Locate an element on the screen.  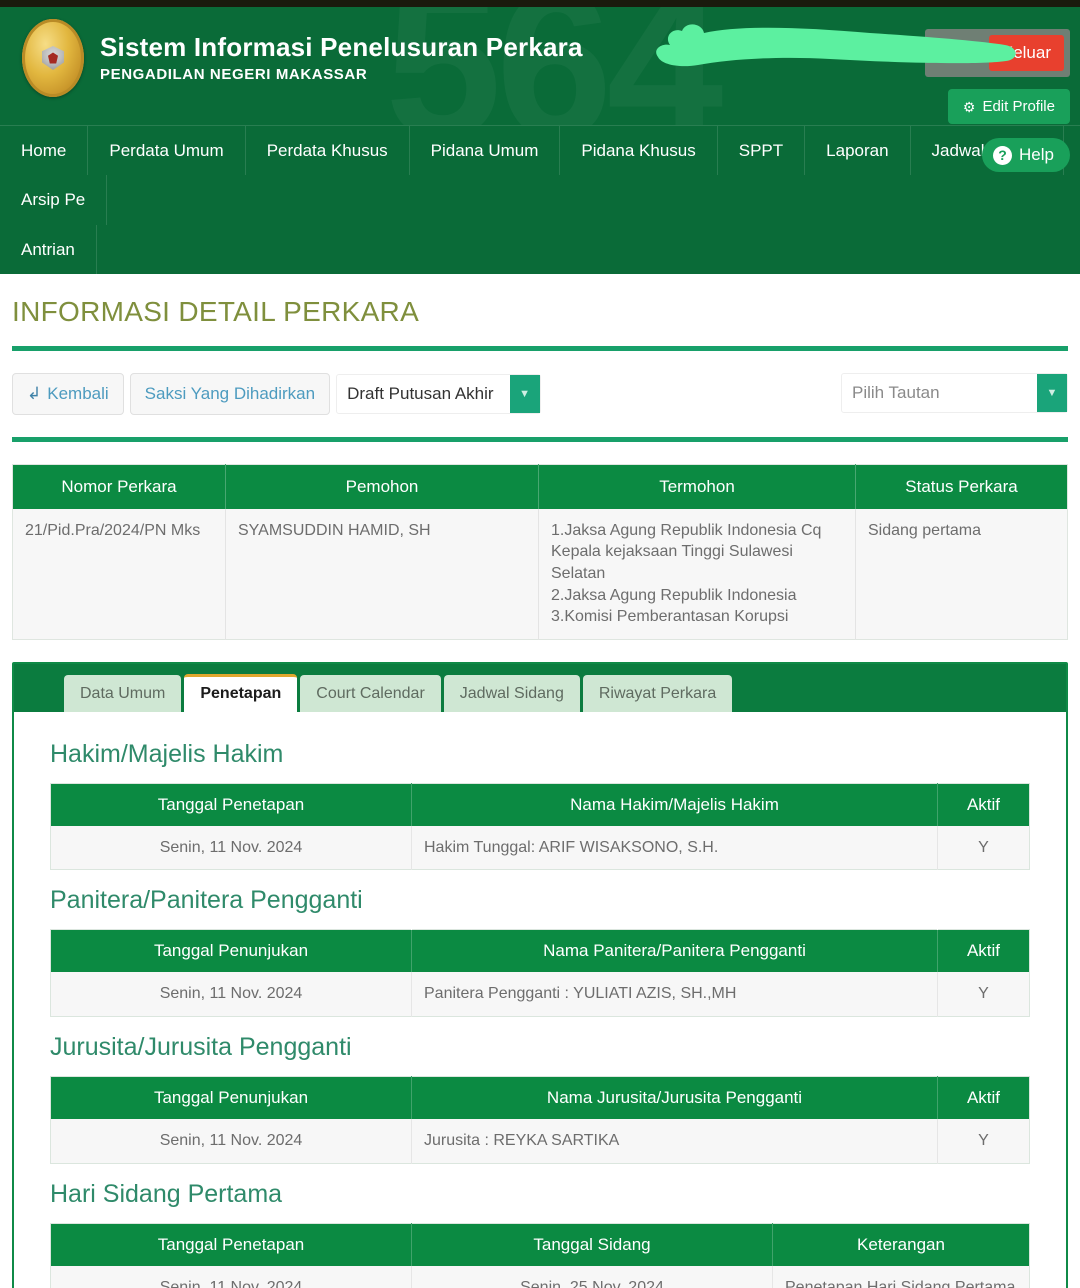
nav-item-home: Home is located at coordinates (44, 151).